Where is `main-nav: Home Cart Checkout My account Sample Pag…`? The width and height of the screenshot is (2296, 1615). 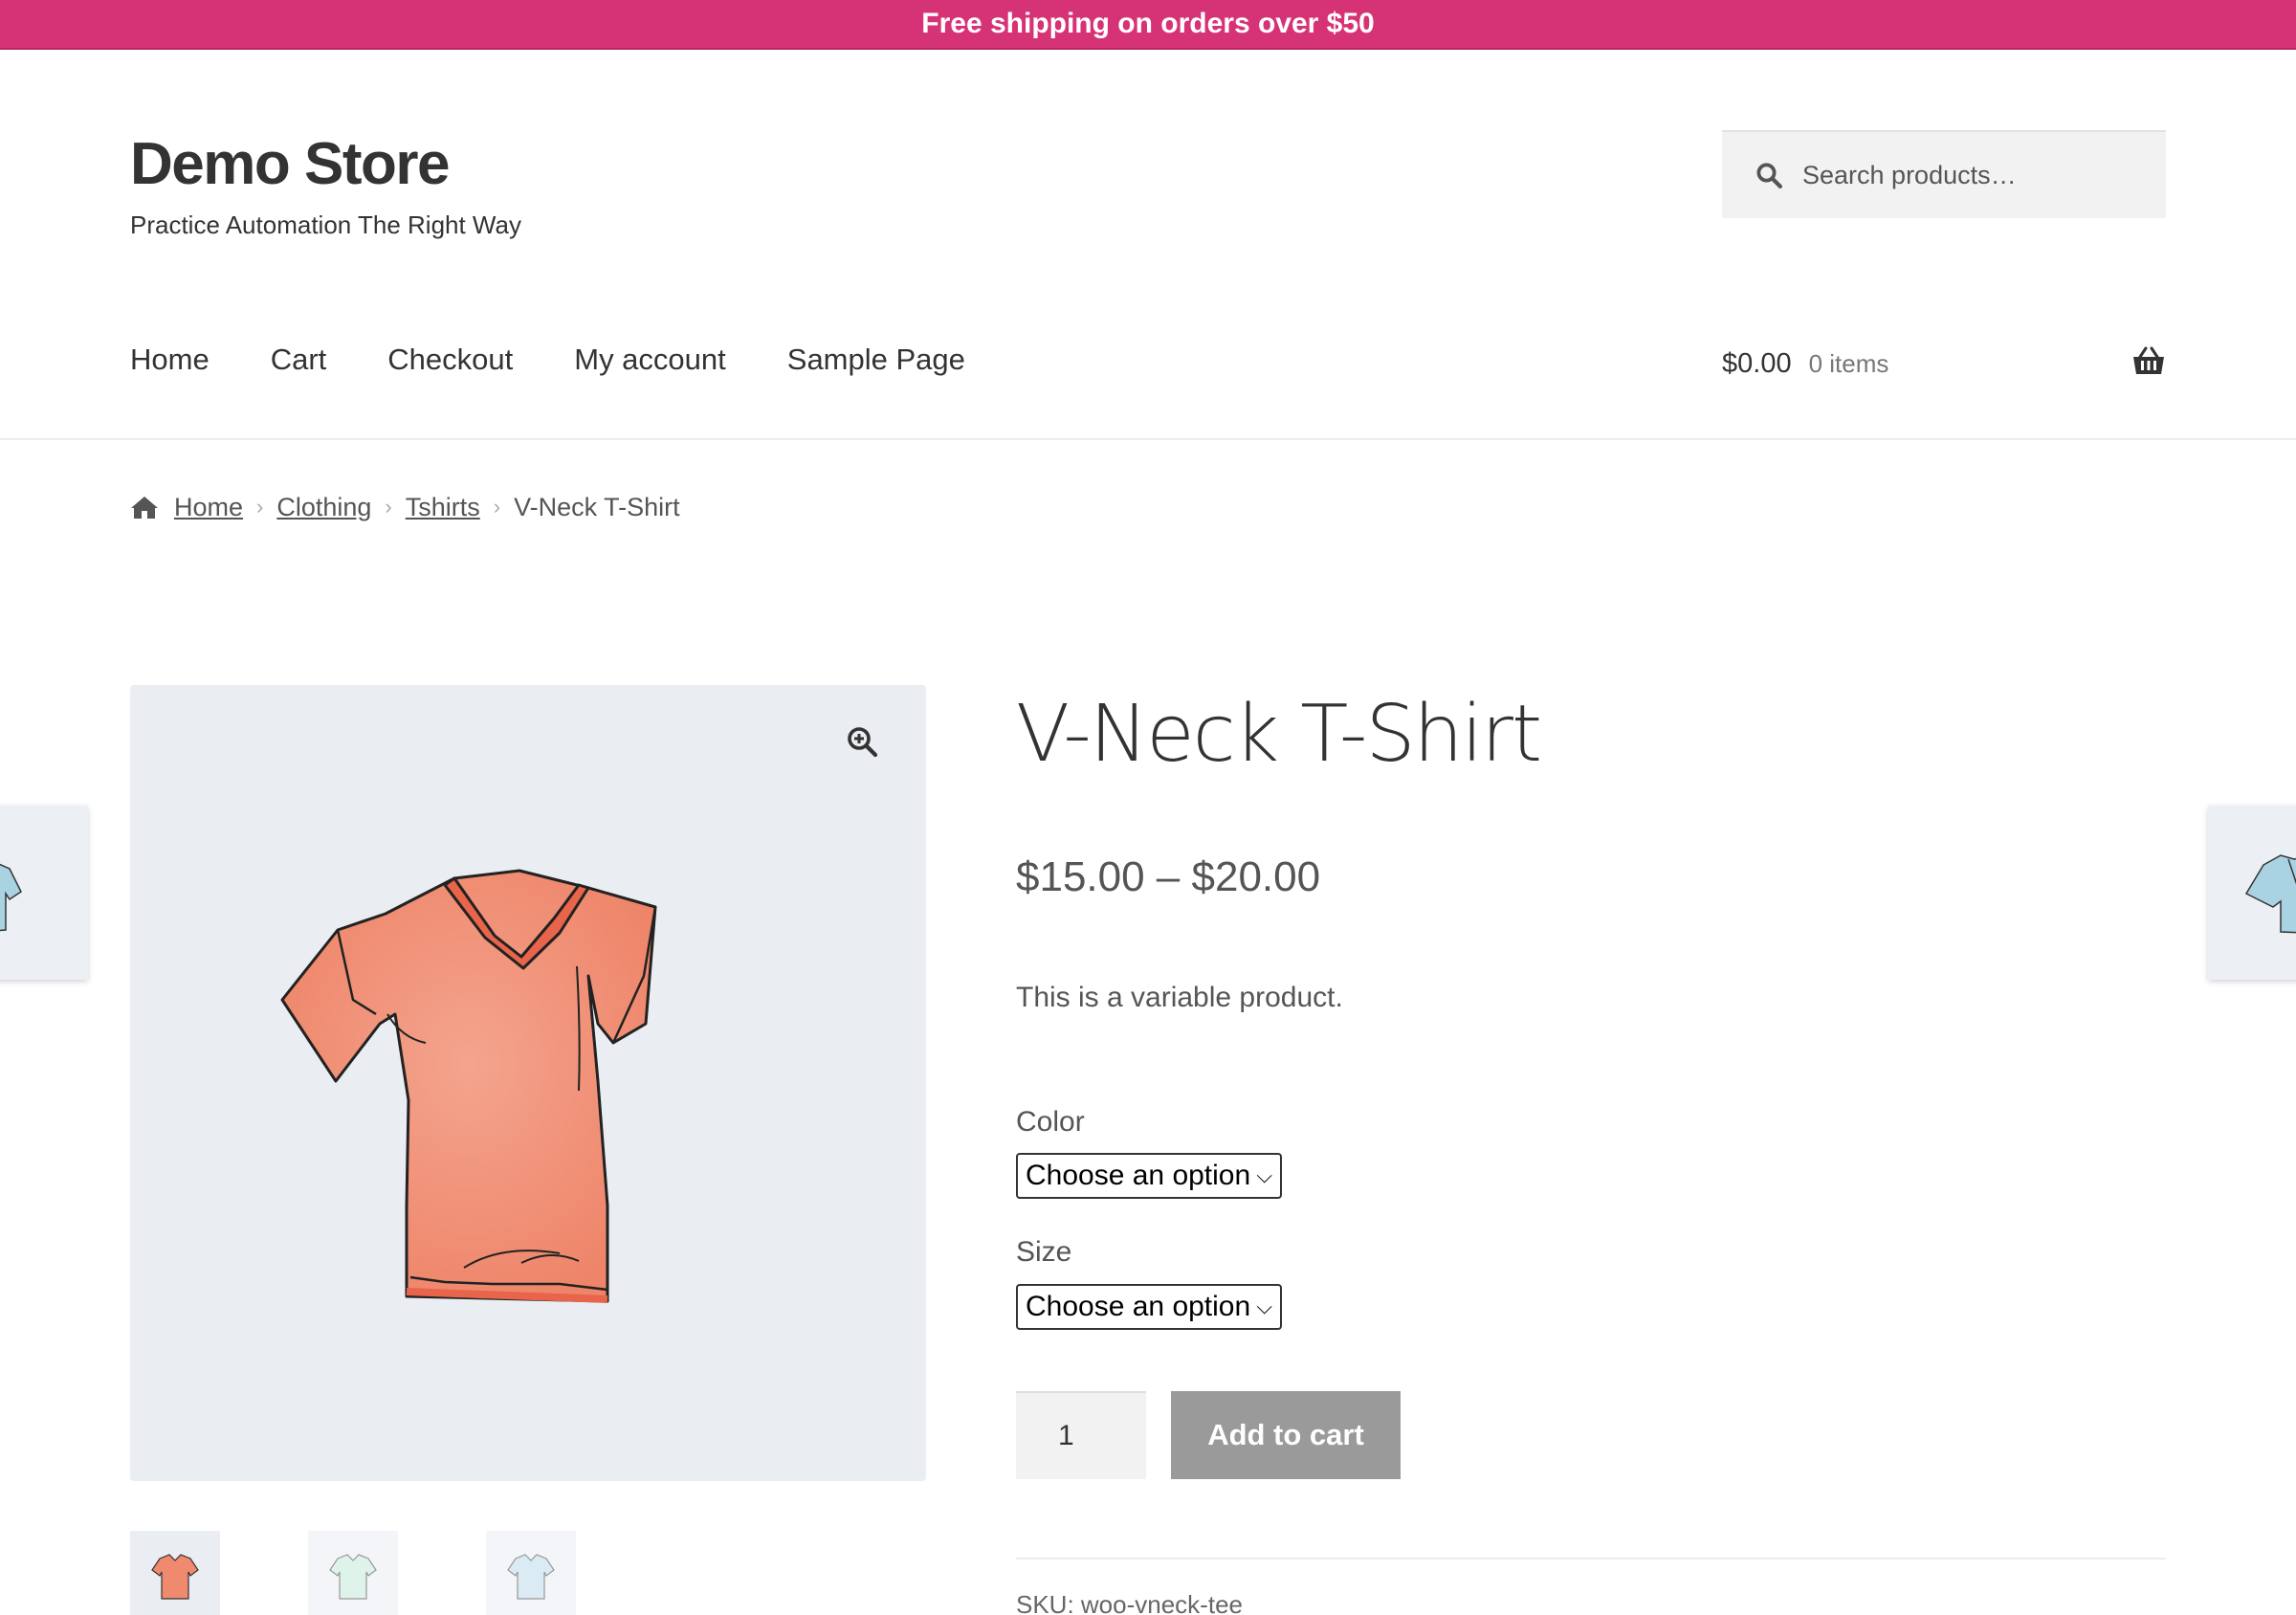 main-nav: Home Cart Checkout My account Sample Pag… is located at coordinates (547, 360).